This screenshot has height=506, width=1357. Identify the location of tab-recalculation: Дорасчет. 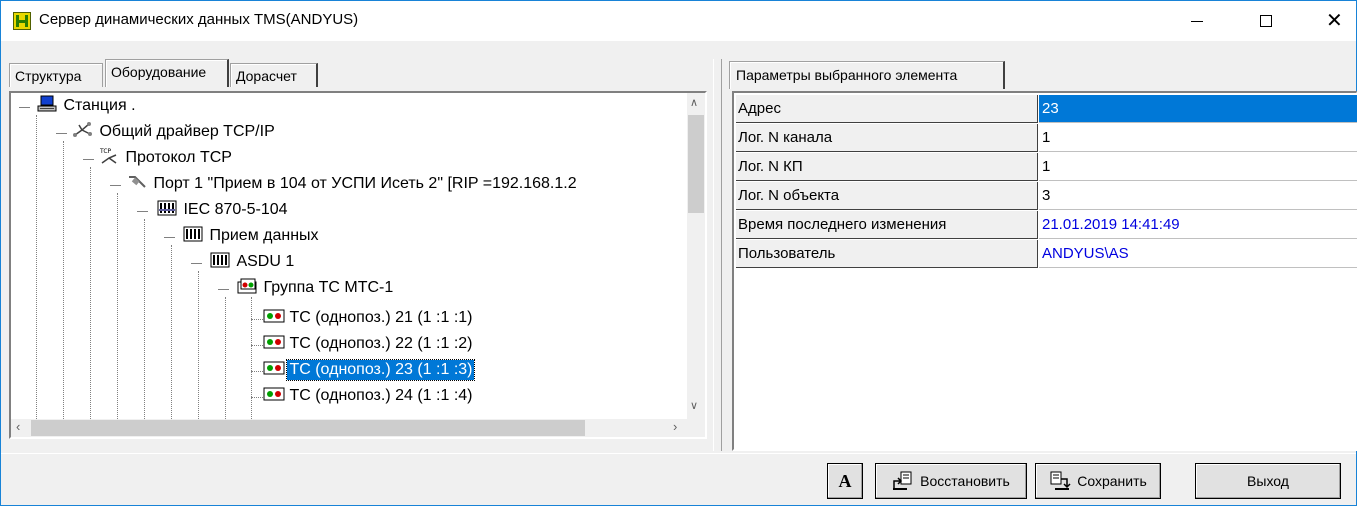
(274, 75).